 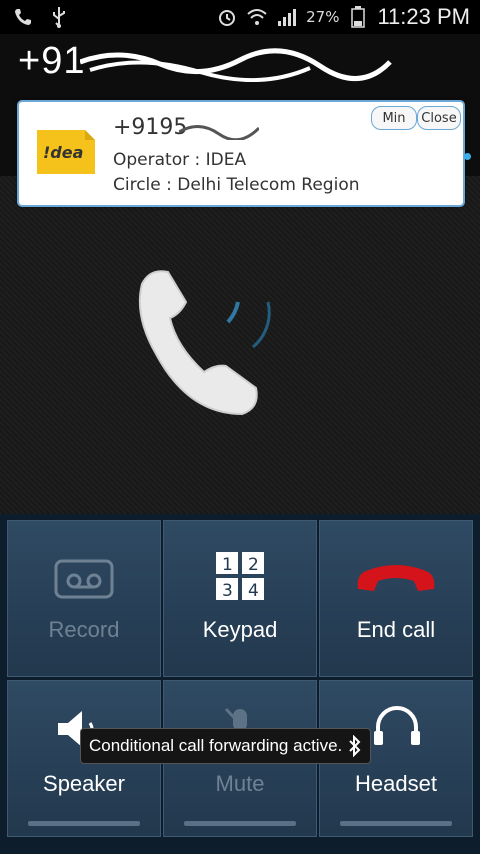 What do you see at coordinates (236, 185) in the screenshot?
I see `circle-text: Circle : Delhi Telecom Region` at bounding box center [236, 185].